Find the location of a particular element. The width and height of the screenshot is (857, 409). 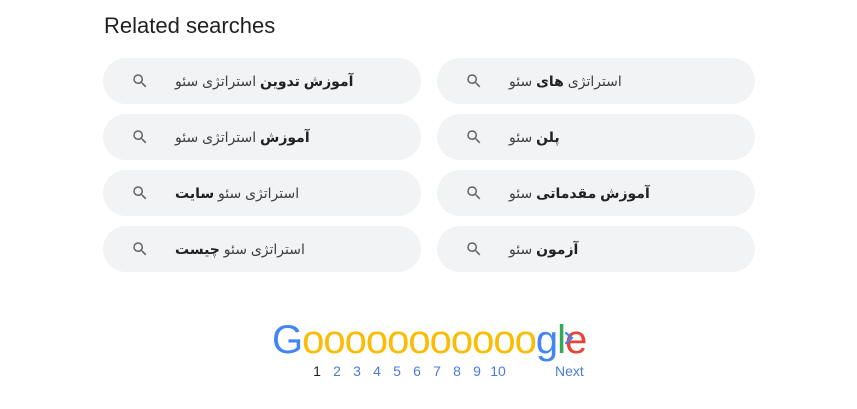

related-search-label: آزمون سئو is located at coordinates (544, 249).